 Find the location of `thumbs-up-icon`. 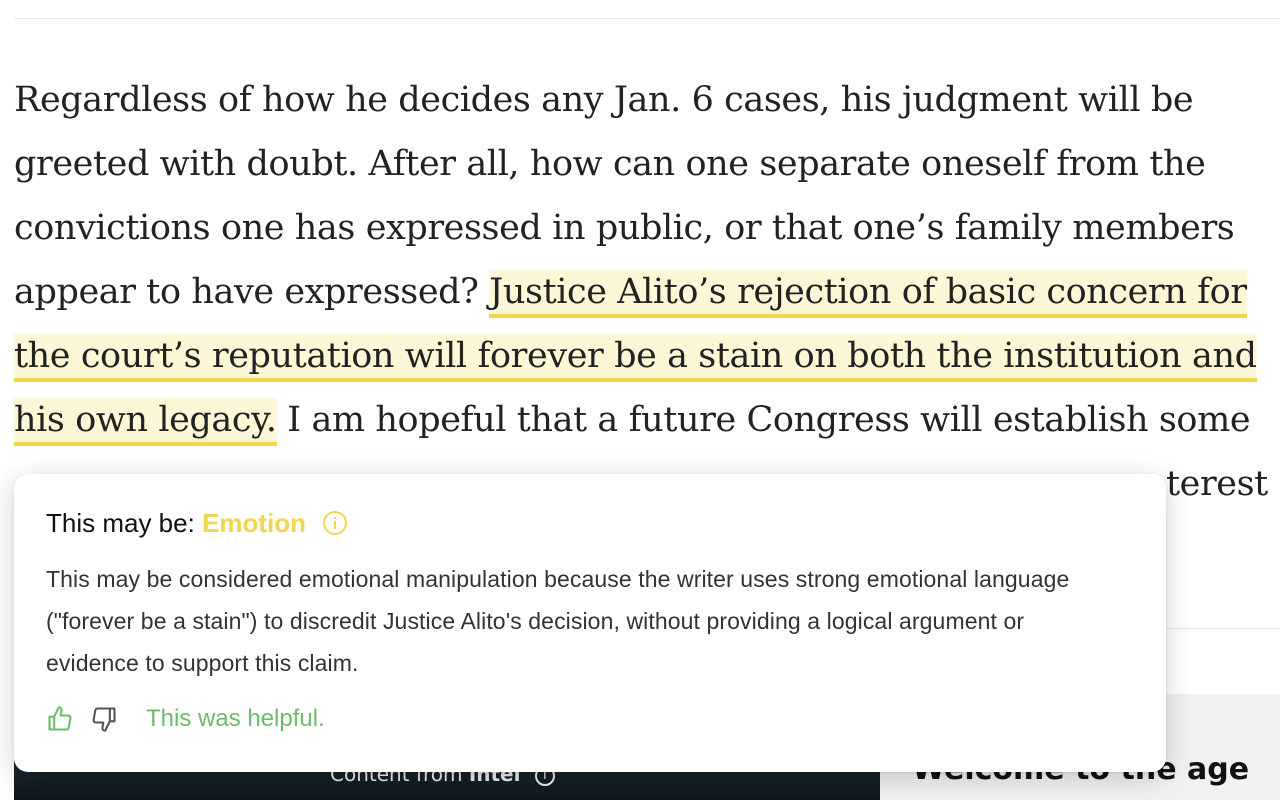

thumbs-up-icon is located at coordinates (60, 719).